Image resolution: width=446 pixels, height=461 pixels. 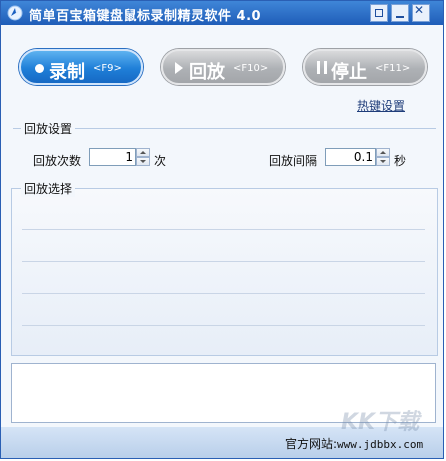 What do you see at coordinates (383, 152) in the screenshot?
I see `interval-up-arrow-icon` at bounding box center [383, 152].